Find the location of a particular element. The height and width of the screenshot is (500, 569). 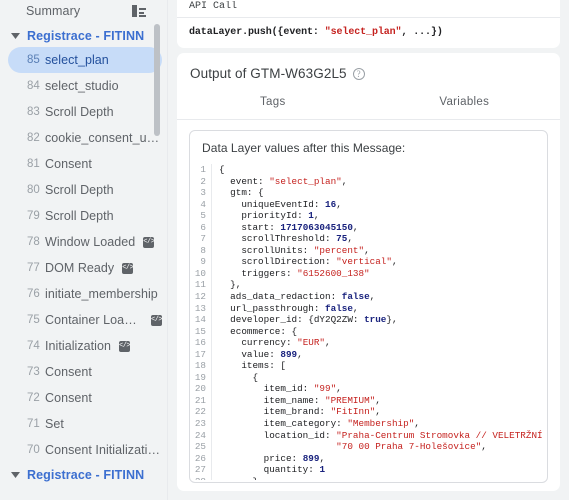

code-line-number: 22 is located at coordinates (200, 412).